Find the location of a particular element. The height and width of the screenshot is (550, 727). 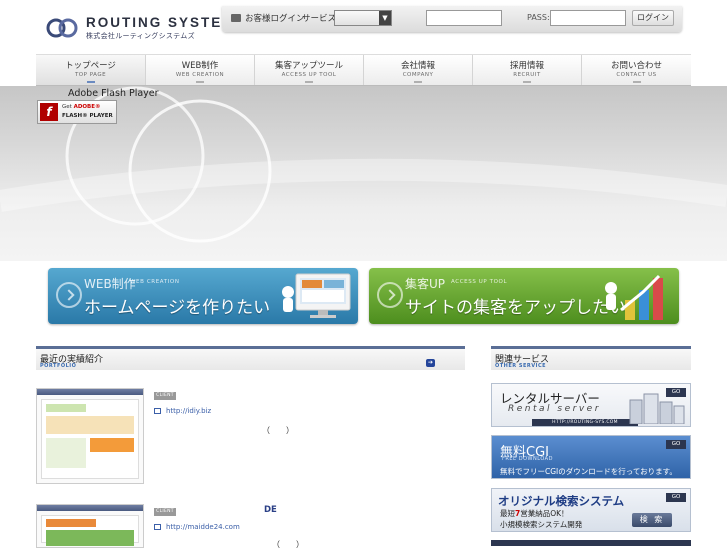

login-label: お客様ログイン is located at coordinates (275, 19).